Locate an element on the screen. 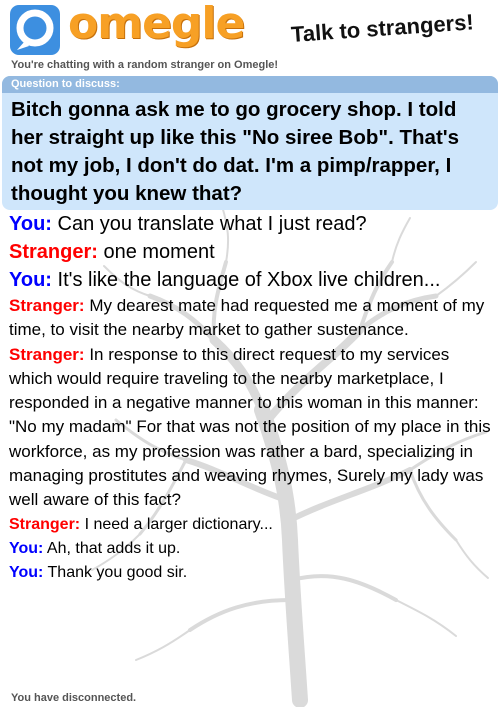 This screenshot has height=707, width=500. message-text: one moment is located at coordinates (159, 252).